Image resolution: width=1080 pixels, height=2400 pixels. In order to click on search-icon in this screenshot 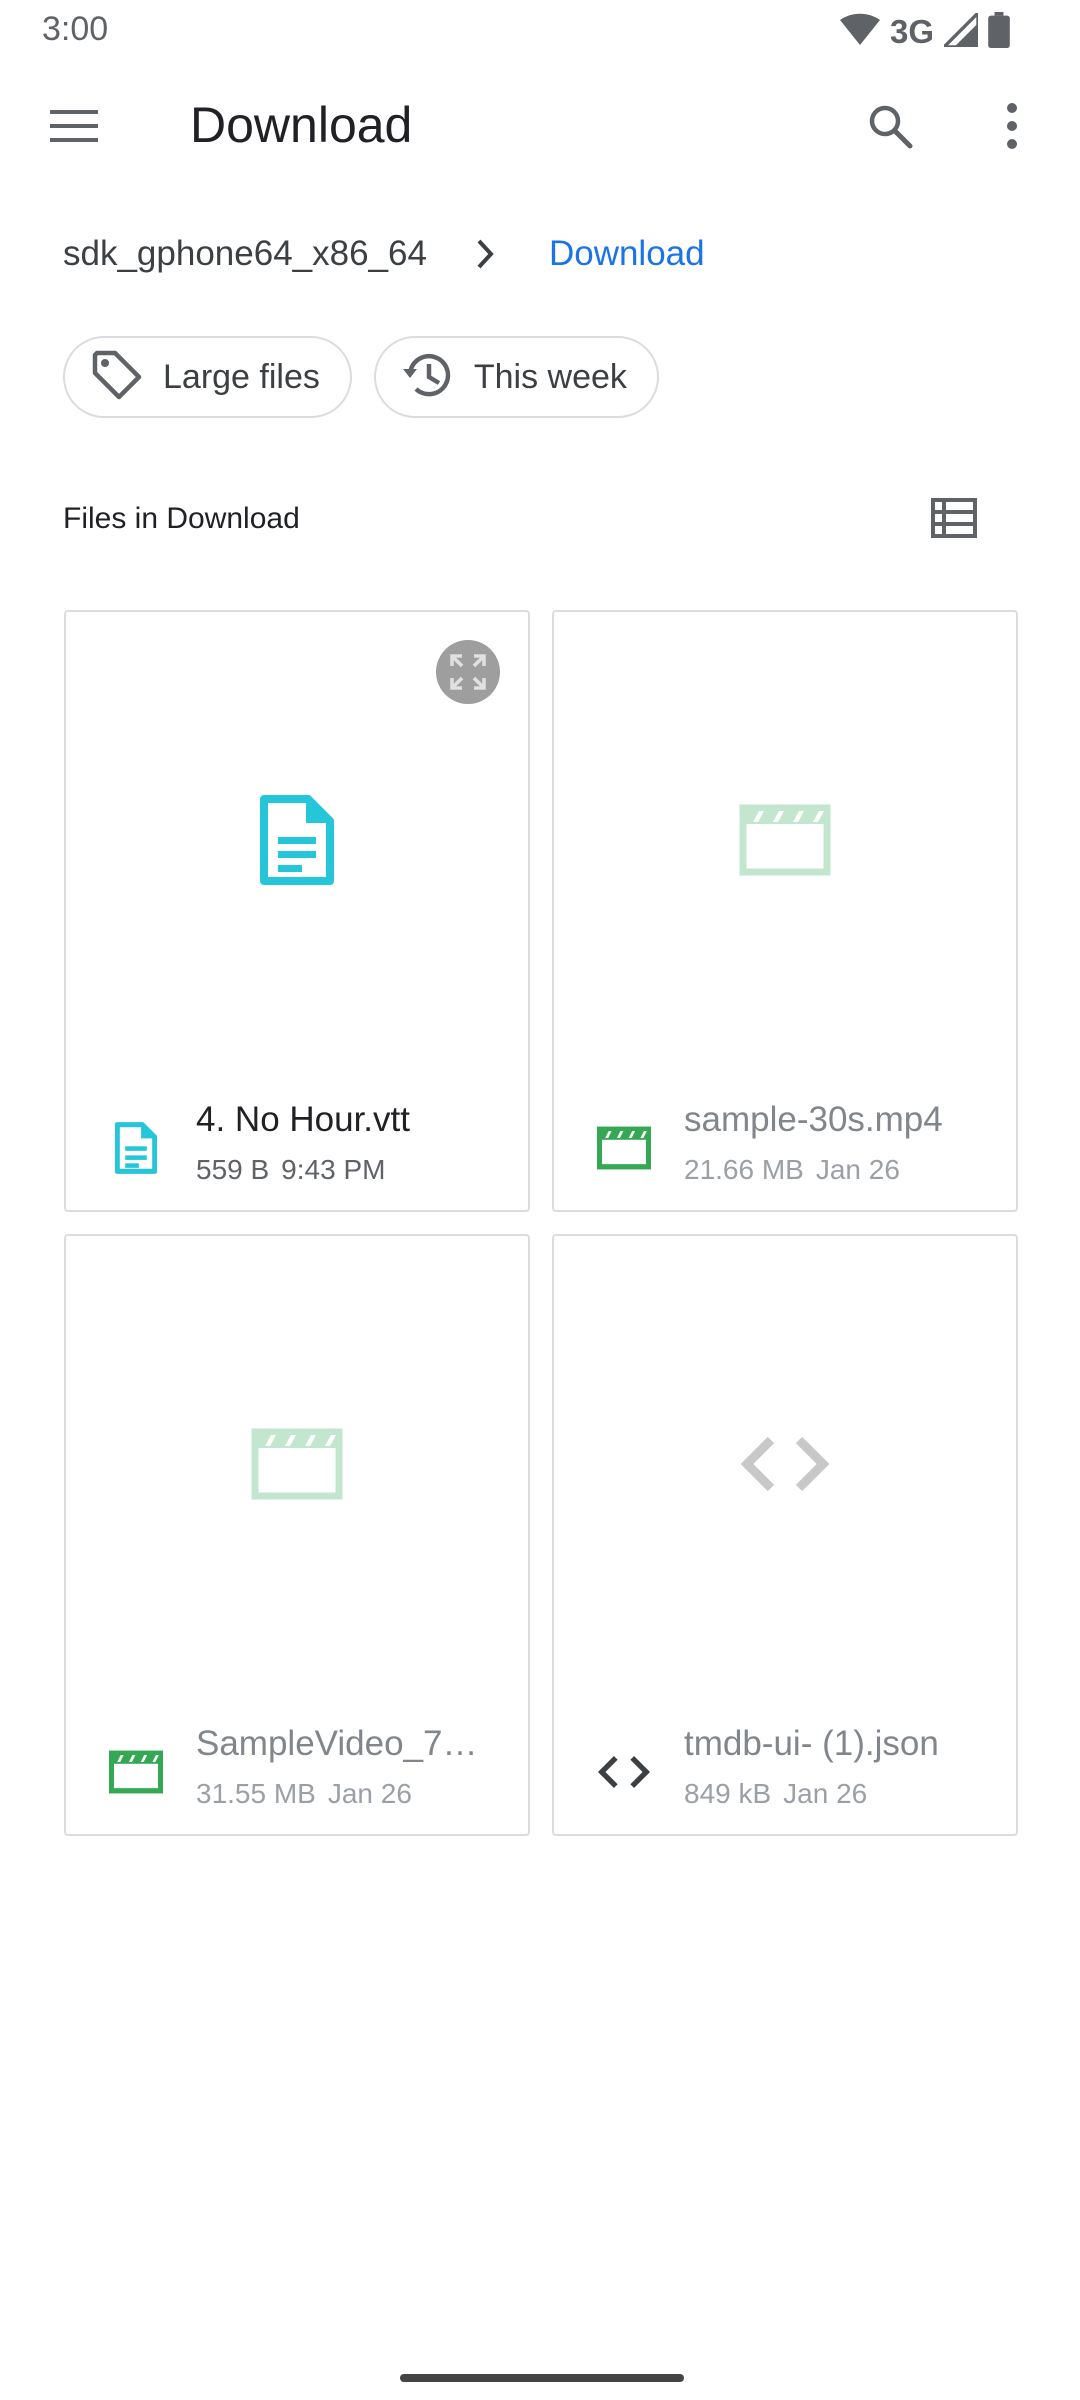, I will do `click(890, 126)`.